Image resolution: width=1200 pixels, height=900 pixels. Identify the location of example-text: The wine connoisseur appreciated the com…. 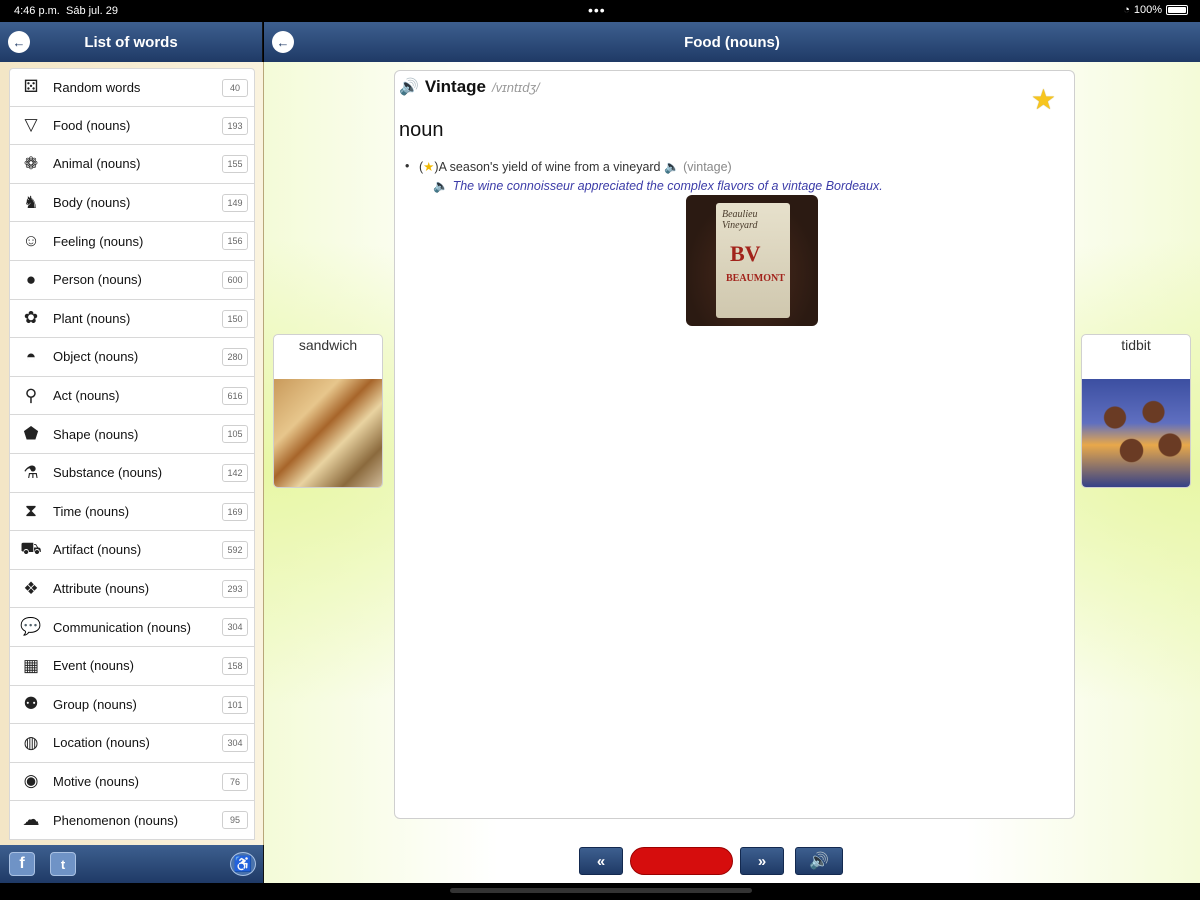
(667, 186).